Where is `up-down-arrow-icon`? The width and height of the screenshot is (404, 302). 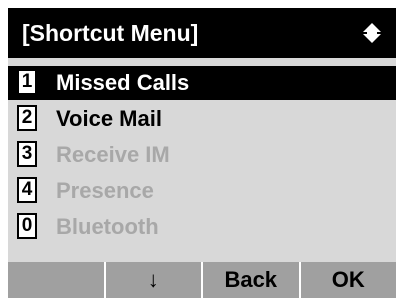
up-down-arrow-icon is located at coordinates (372, 33).